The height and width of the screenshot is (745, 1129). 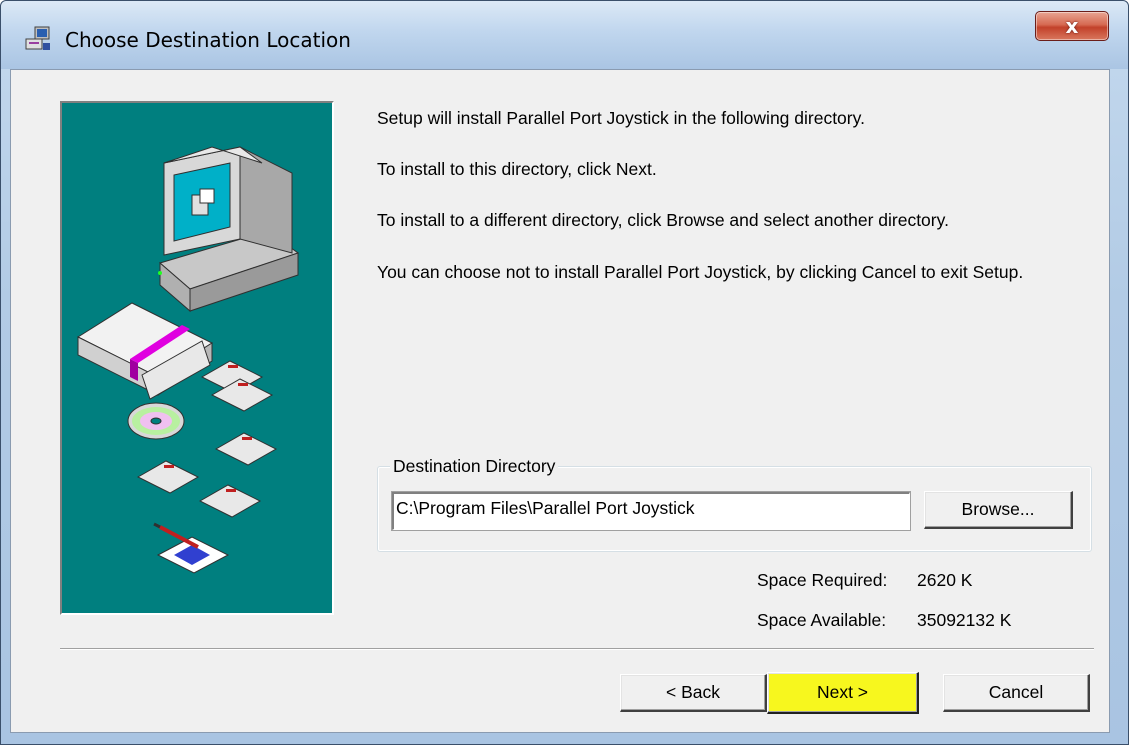 I want to click on space-available-label: Space Available:, so click(x=822, y=620).